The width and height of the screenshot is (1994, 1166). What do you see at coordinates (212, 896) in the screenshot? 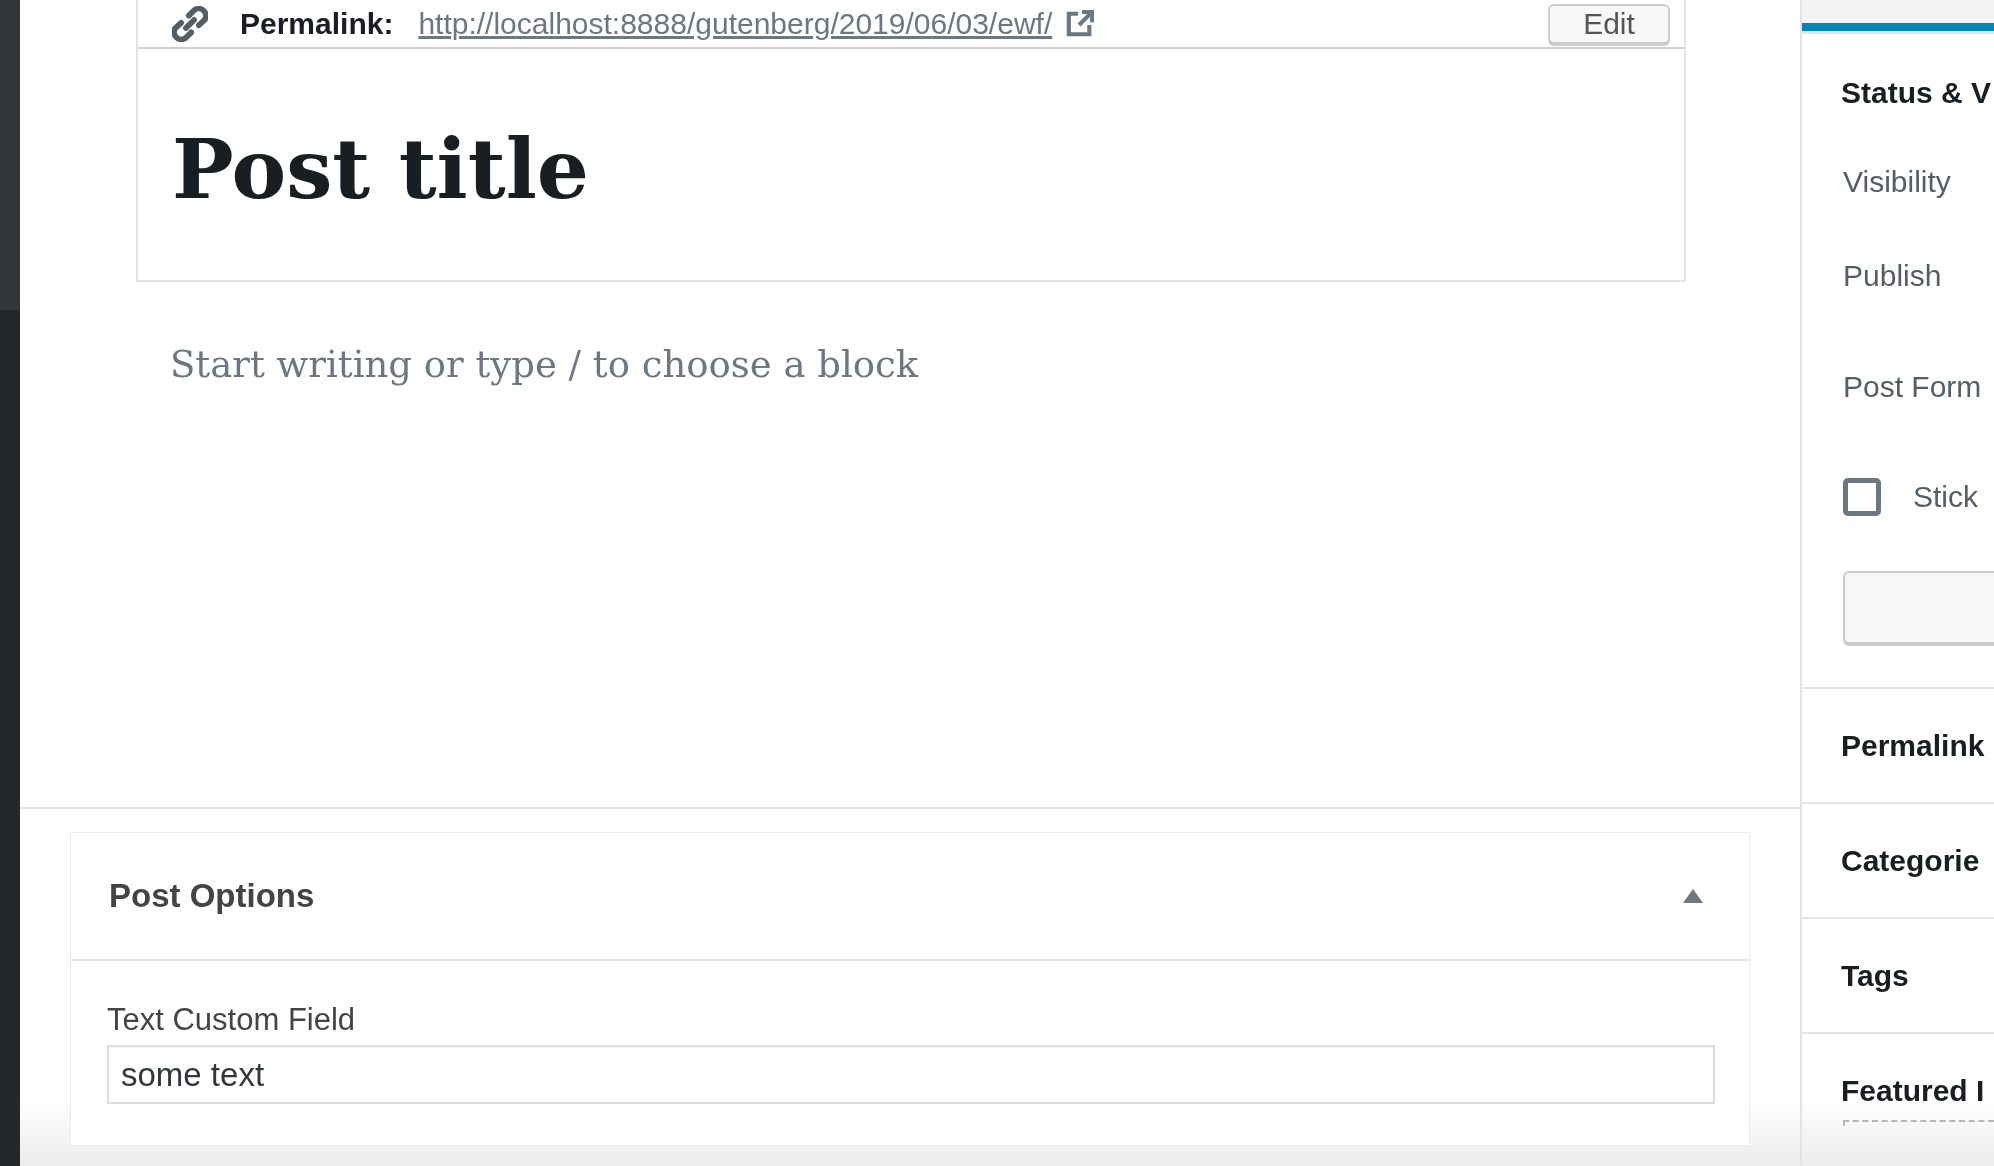
I see `meta-box-title: Post Options` at bounding box center [212, 896].